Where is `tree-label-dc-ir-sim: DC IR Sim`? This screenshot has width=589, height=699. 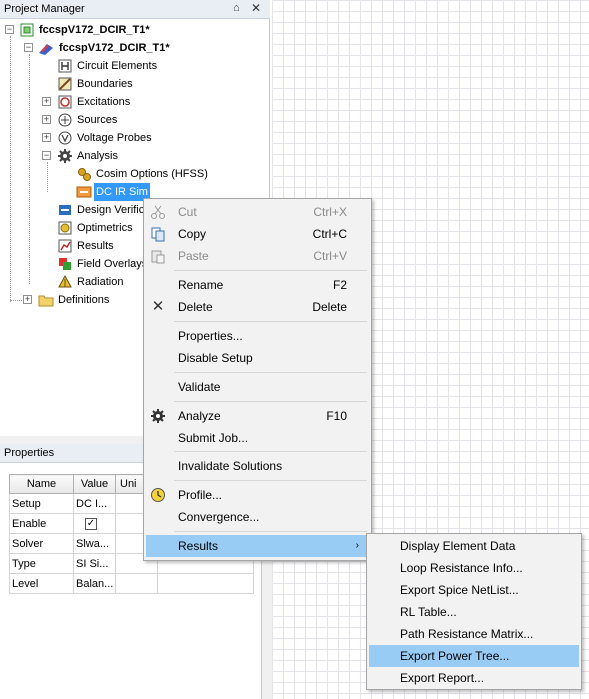
tree-label-dc-ir-sim: DC IR Sim is located at coordinates (122, 192).